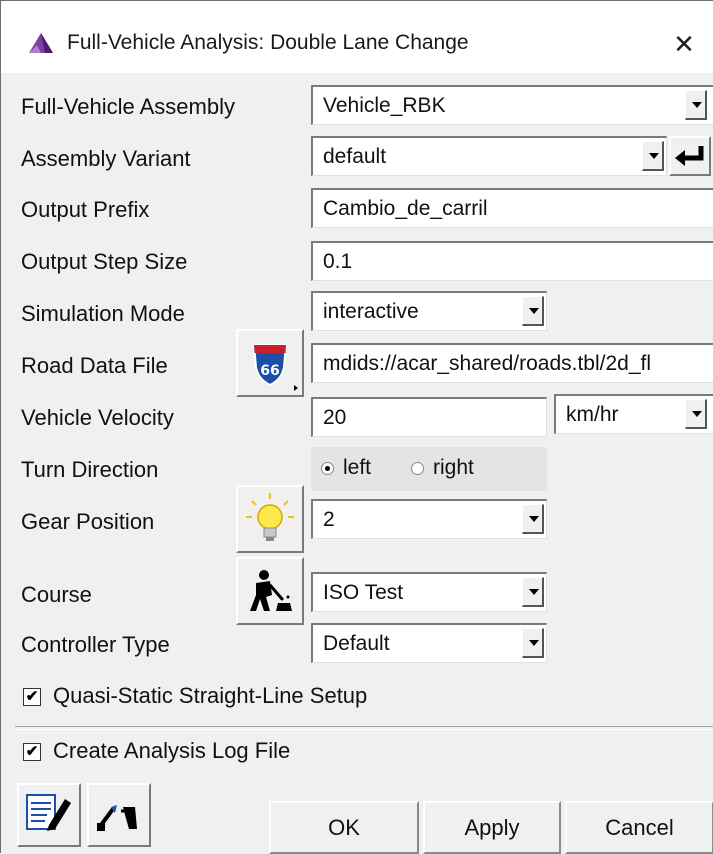 The width and height of the screenshot is (713, 854). I want to click on gear-info-button, so click(270, 519).